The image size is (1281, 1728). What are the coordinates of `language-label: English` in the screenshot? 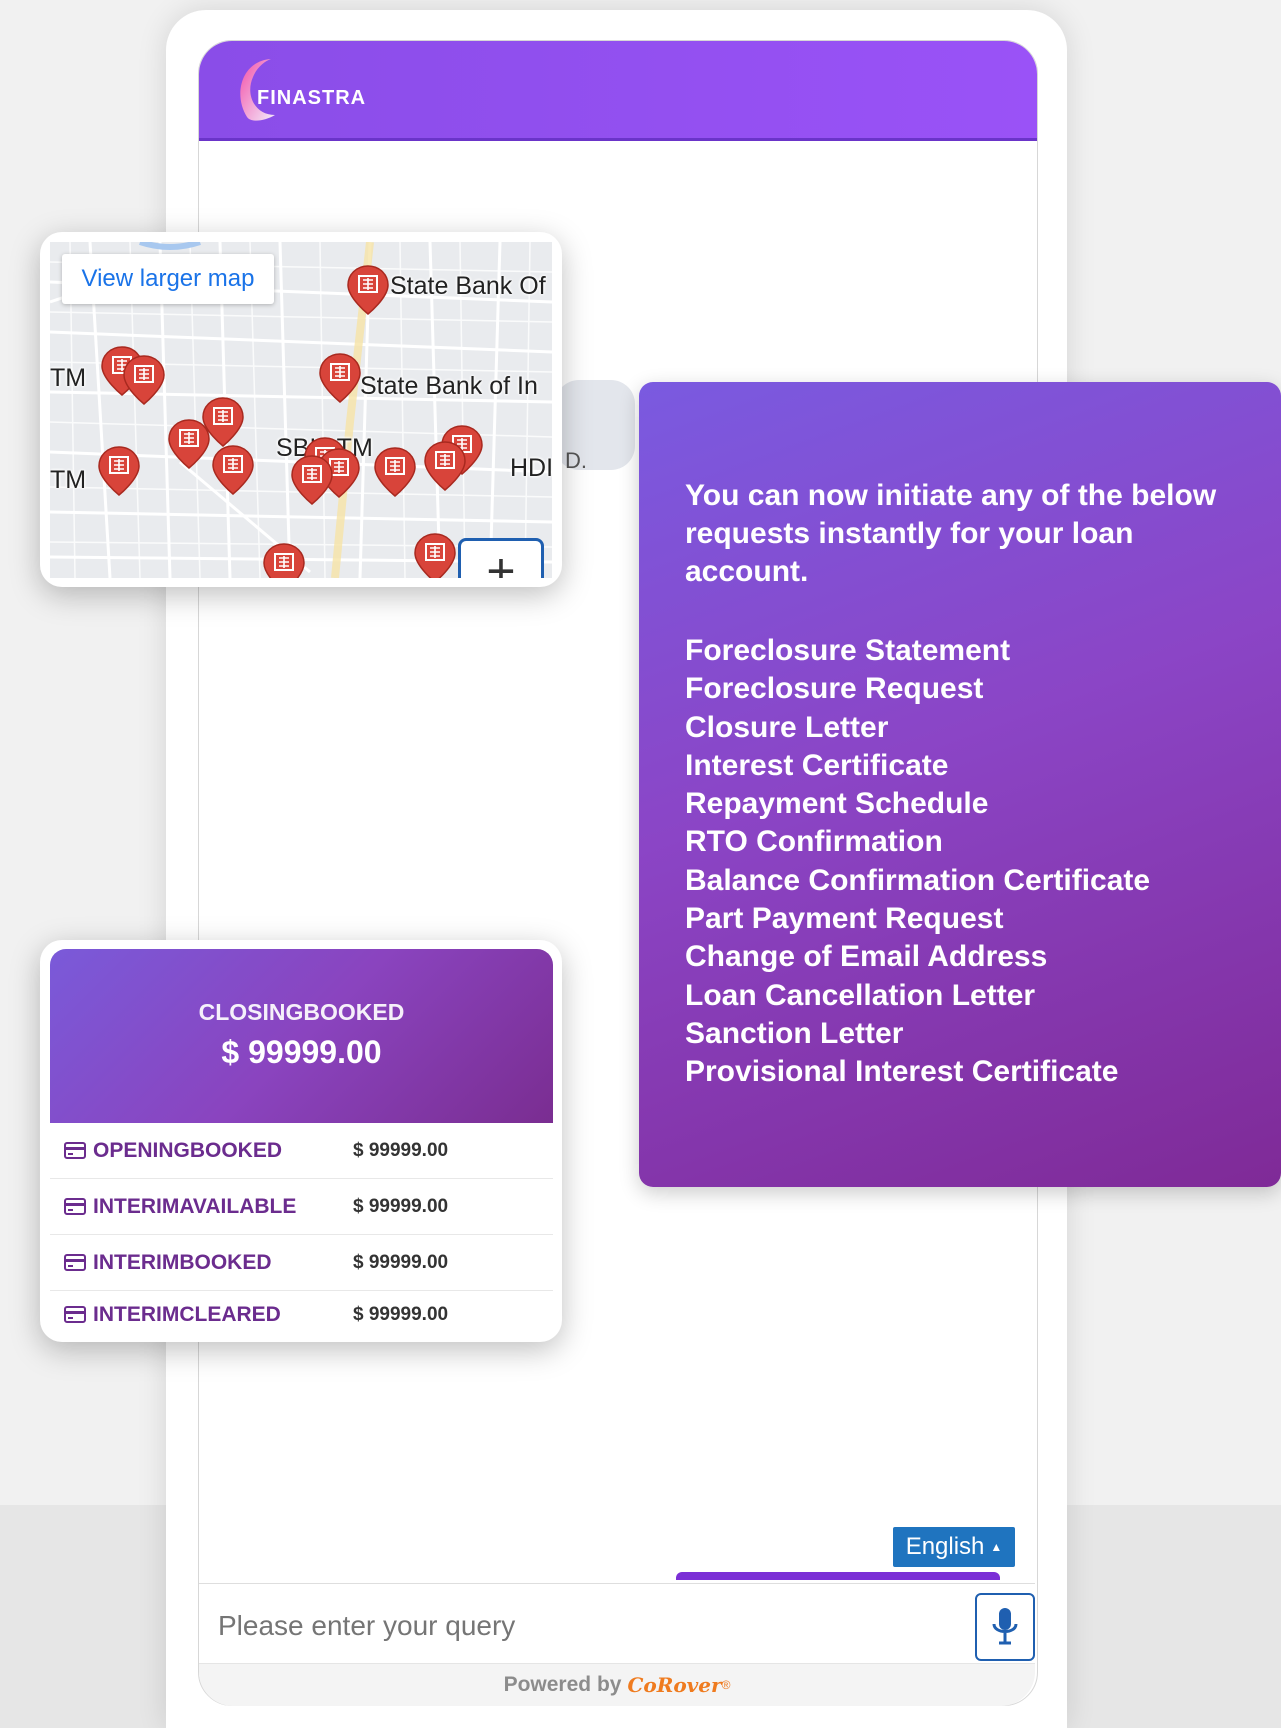 It's located at (945, 1546).